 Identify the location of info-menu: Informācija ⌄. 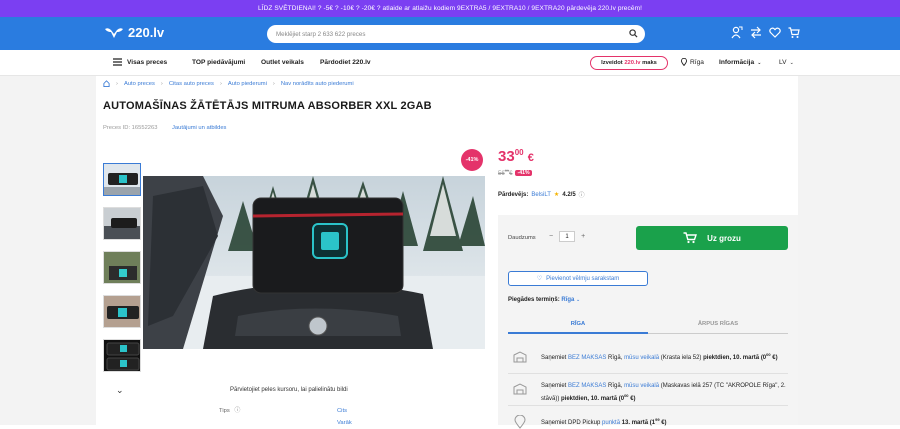
(740, 62).